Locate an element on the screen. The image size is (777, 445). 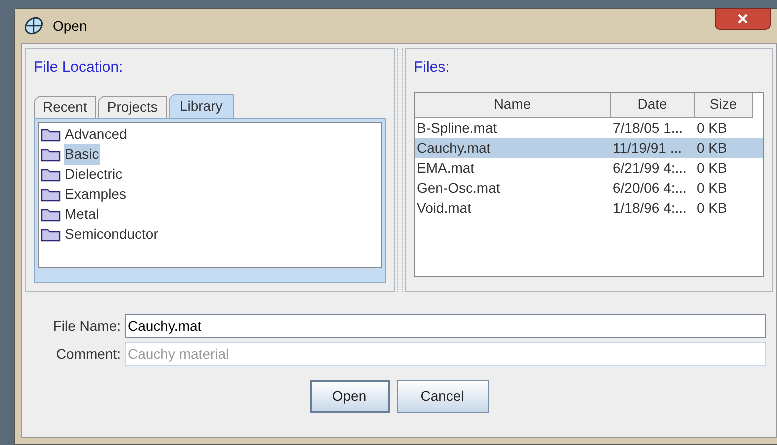
close-icon is located at coordinates (743, 19).